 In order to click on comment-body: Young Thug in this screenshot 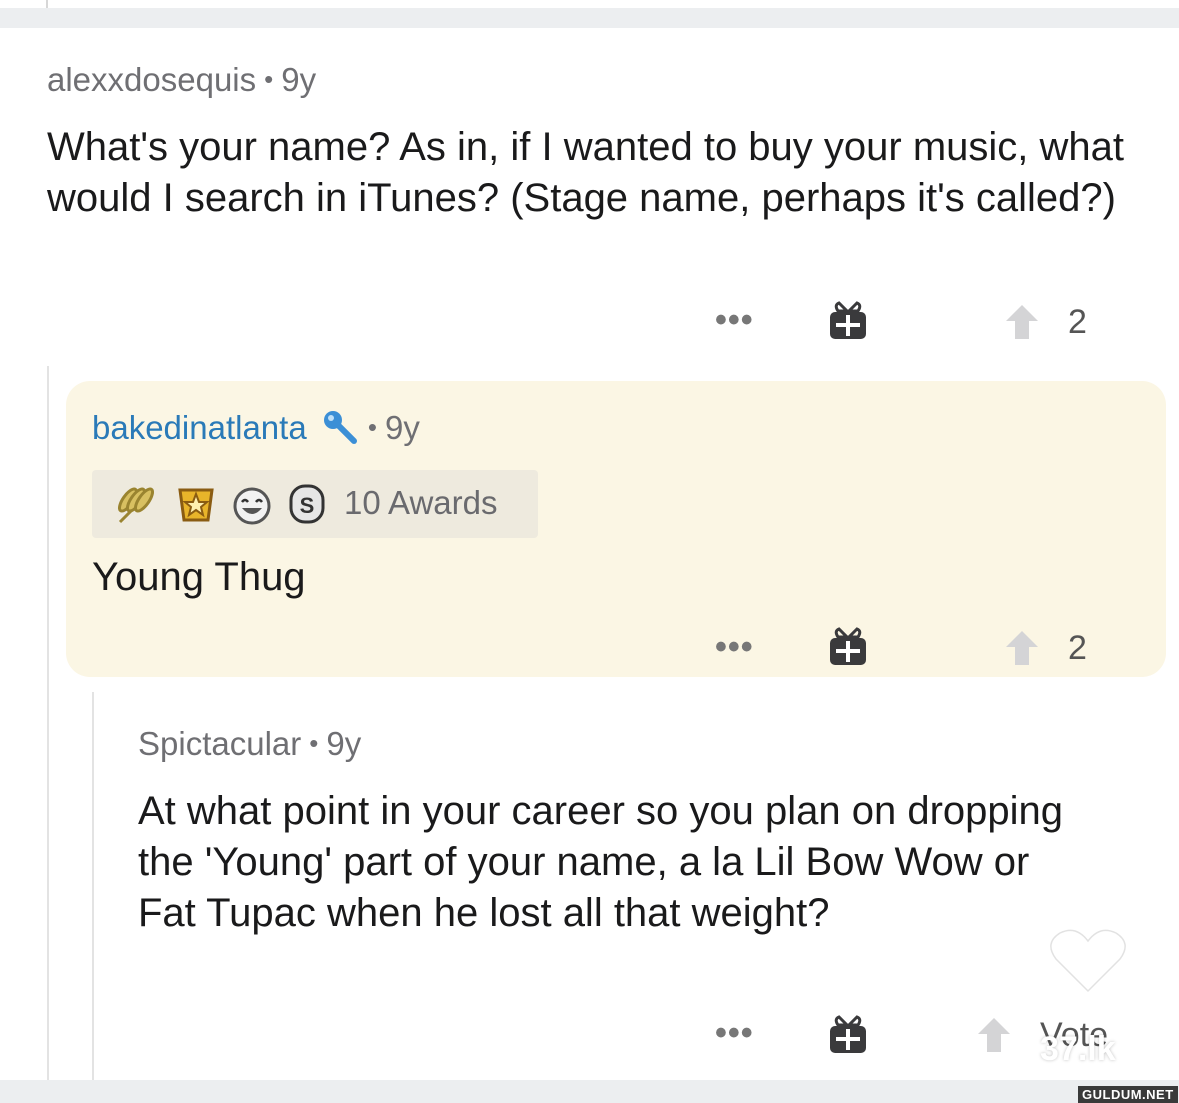, I will do `click(199, 577)`.